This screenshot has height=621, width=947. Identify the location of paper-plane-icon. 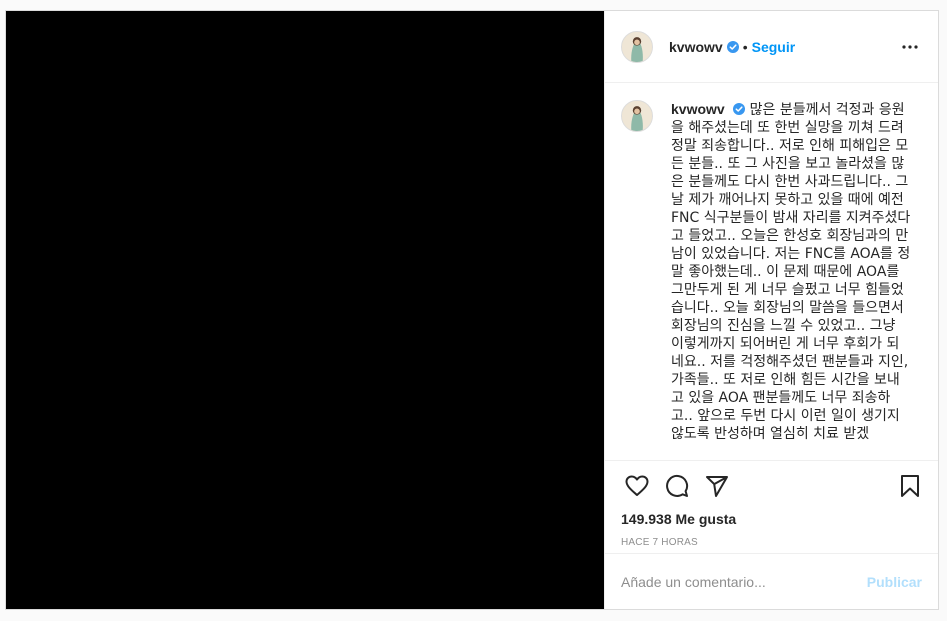
(717, 486).